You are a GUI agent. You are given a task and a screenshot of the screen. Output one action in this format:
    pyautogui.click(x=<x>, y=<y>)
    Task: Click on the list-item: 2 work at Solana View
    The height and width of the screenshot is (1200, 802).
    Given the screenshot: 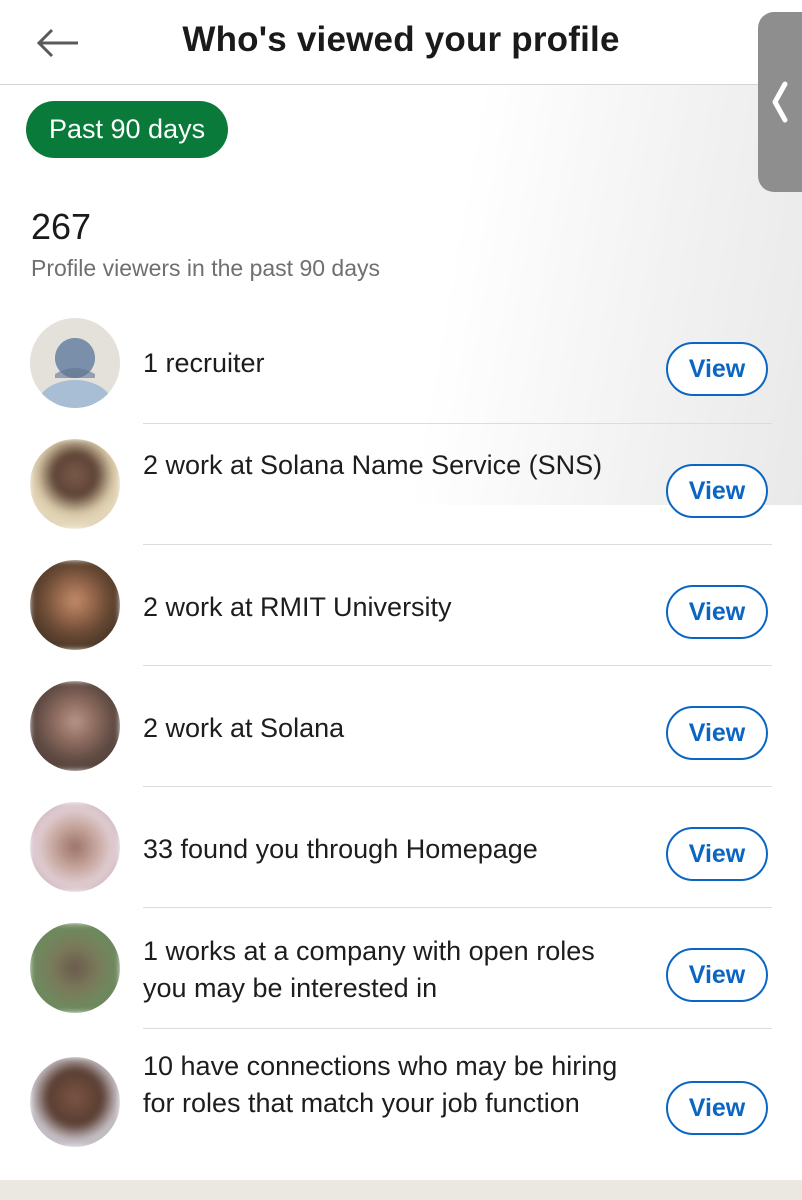 What is the action you would take?
    pyautogui.click(x=401, y=726)
    